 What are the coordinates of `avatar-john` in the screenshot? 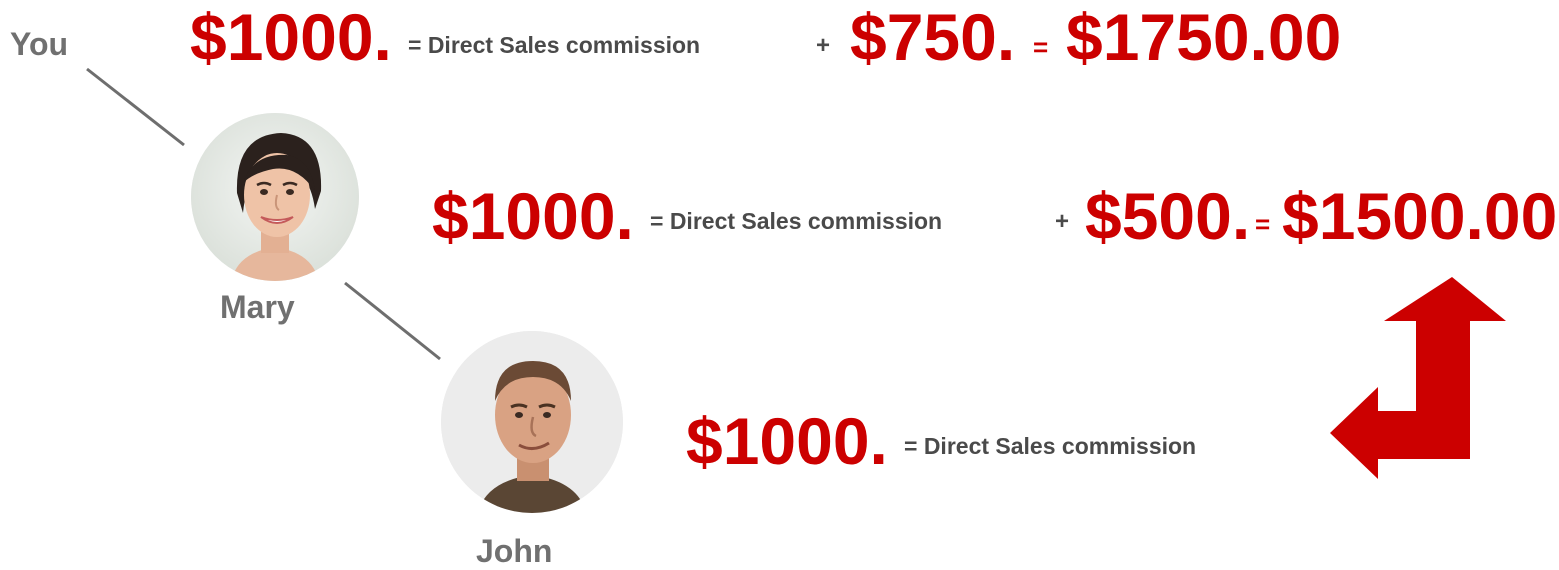 It's located at (532, 422).